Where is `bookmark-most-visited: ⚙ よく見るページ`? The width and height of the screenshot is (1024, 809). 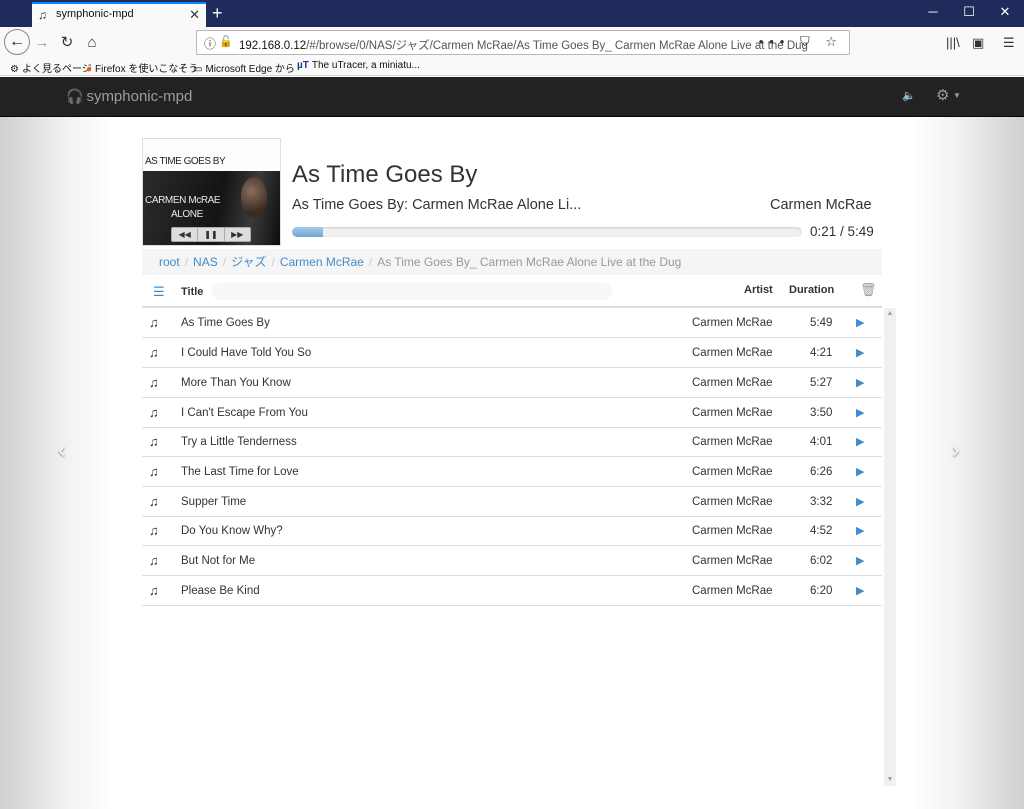
bookmark-most-visited: ⚙ よく見るページ is located at coordinates (51, 67).